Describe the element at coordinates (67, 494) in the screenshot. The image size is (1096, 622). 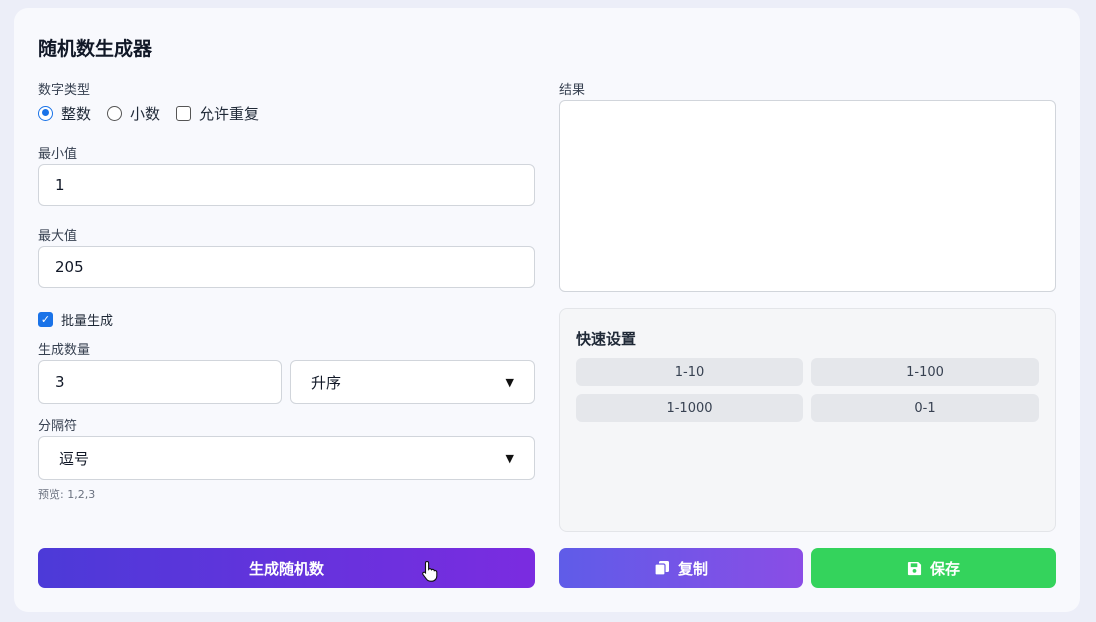
I see `separator-preview: 预览: 1,2,3` at that location.